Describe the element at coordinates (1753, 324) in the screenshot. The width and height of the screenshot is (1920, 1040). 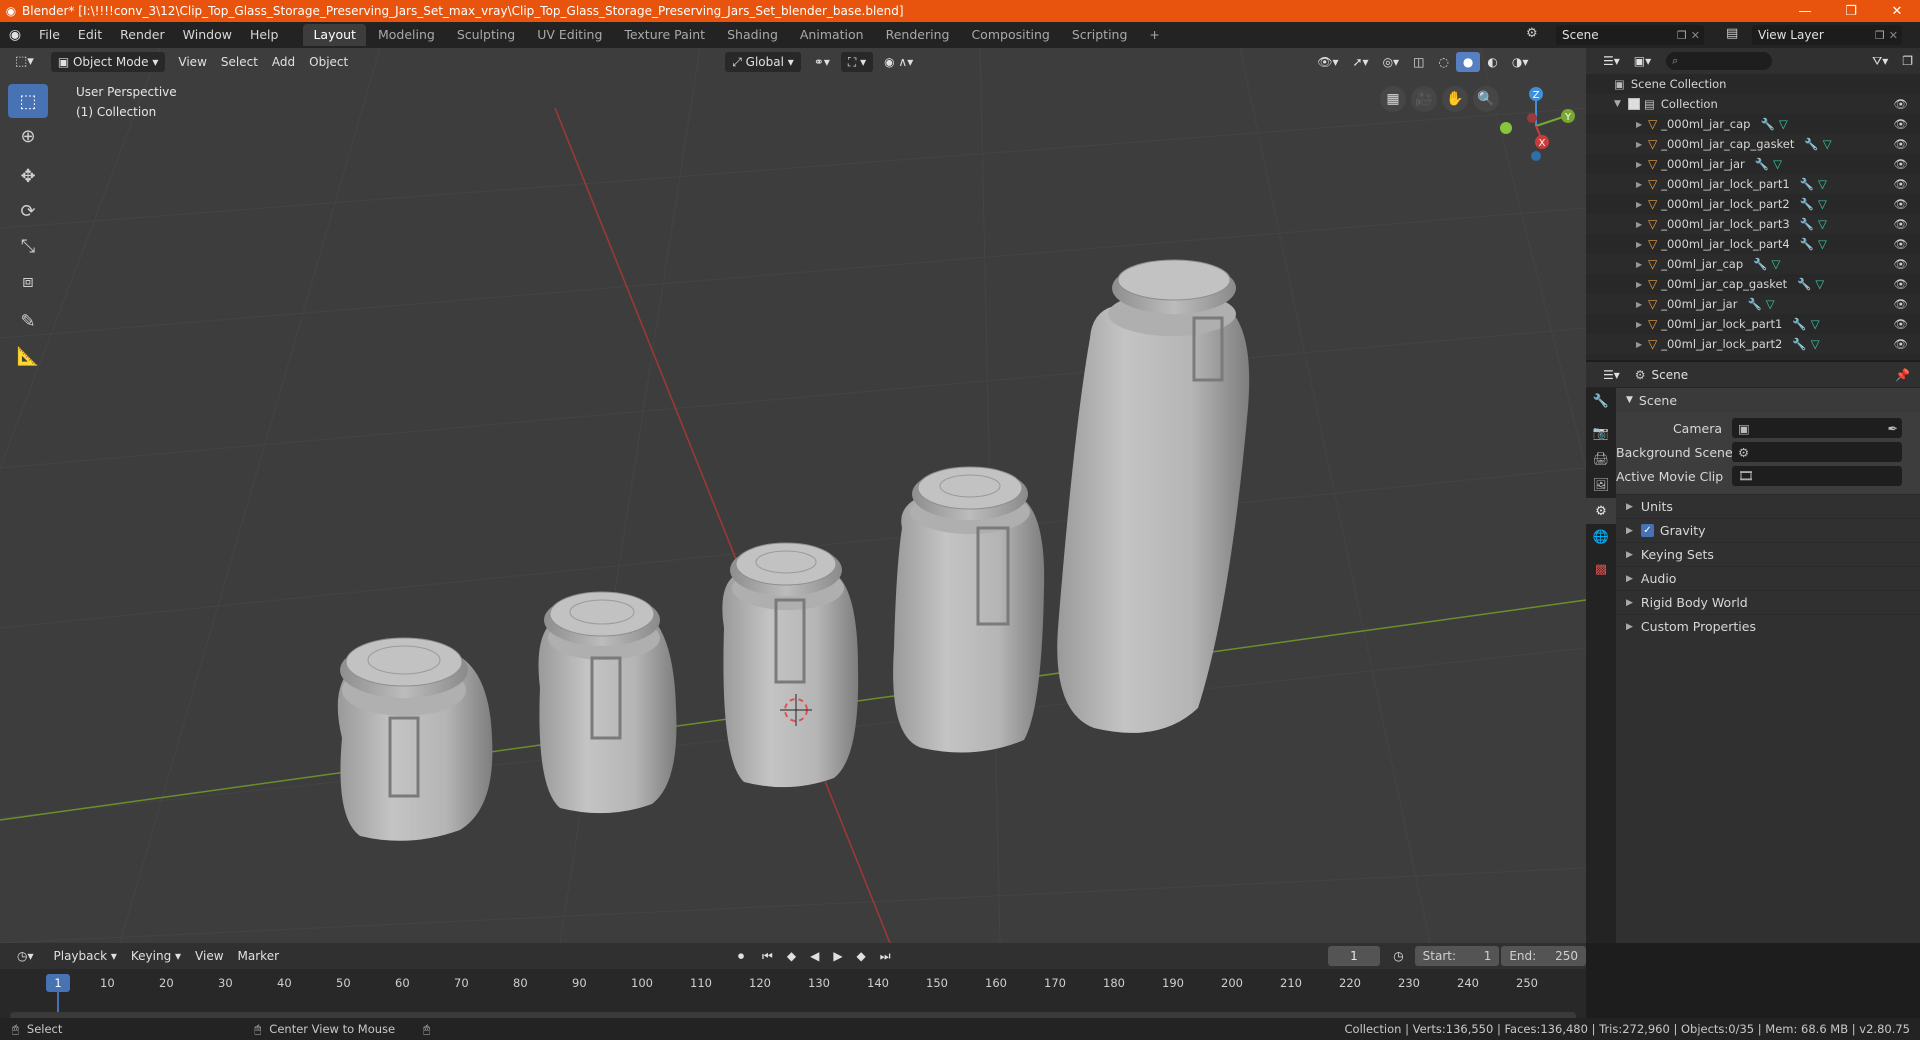
I see `outliner-object-row: ▶ ▽ _00ml_jar_lock_part1 🔧 ▽ 👁` at that location.